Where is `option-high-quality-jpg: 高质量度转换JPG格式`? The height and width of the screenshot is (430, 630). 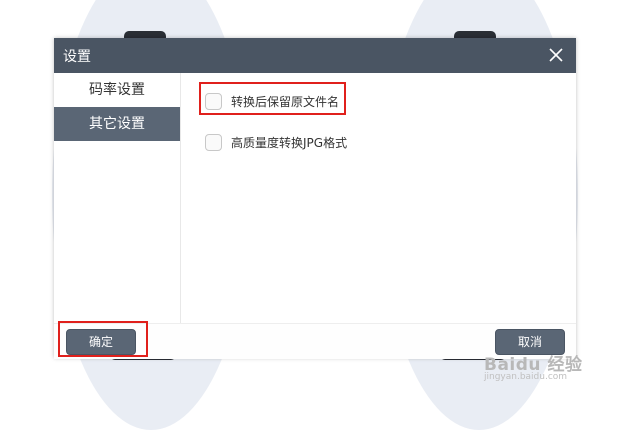 option-high-quality-jpg: 高质量度转换JPG格式 is located at coordinates (276, 142).